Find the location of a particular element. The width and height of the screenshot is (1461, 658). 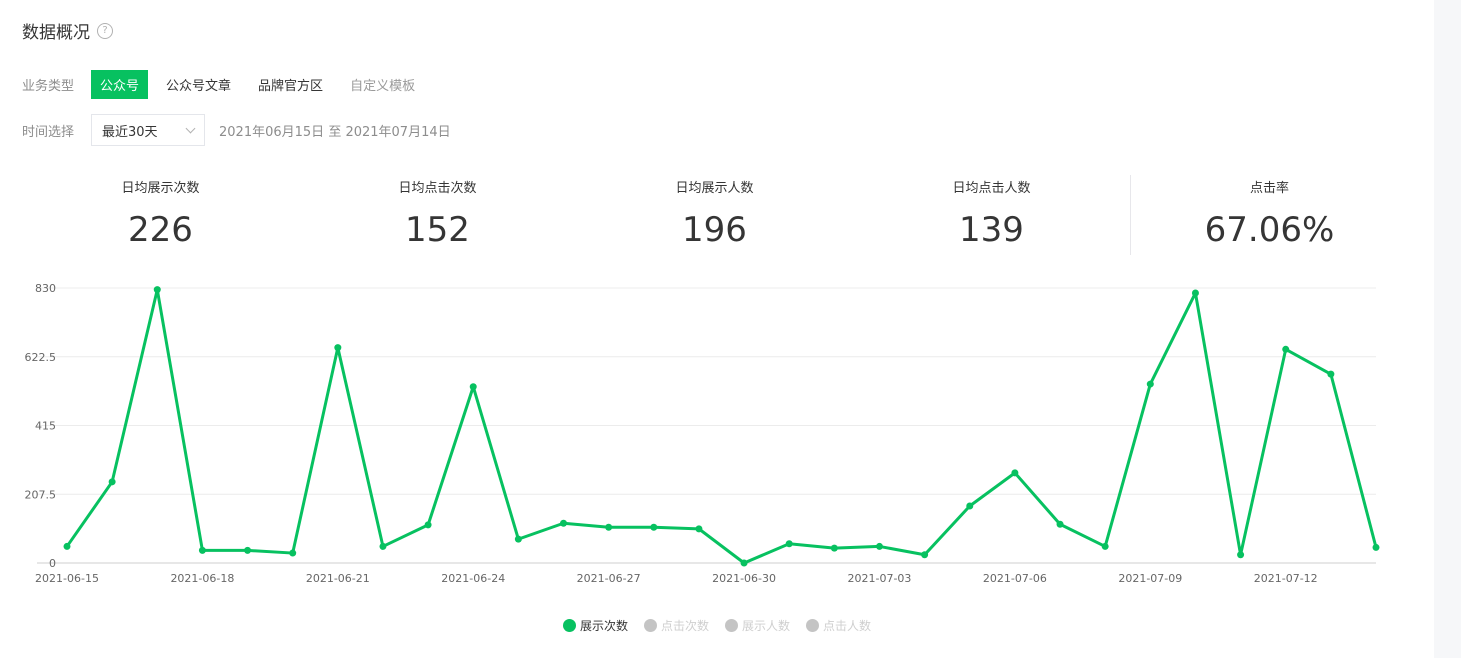

y-tick-label: 0 is located at coordinates (52, 563).